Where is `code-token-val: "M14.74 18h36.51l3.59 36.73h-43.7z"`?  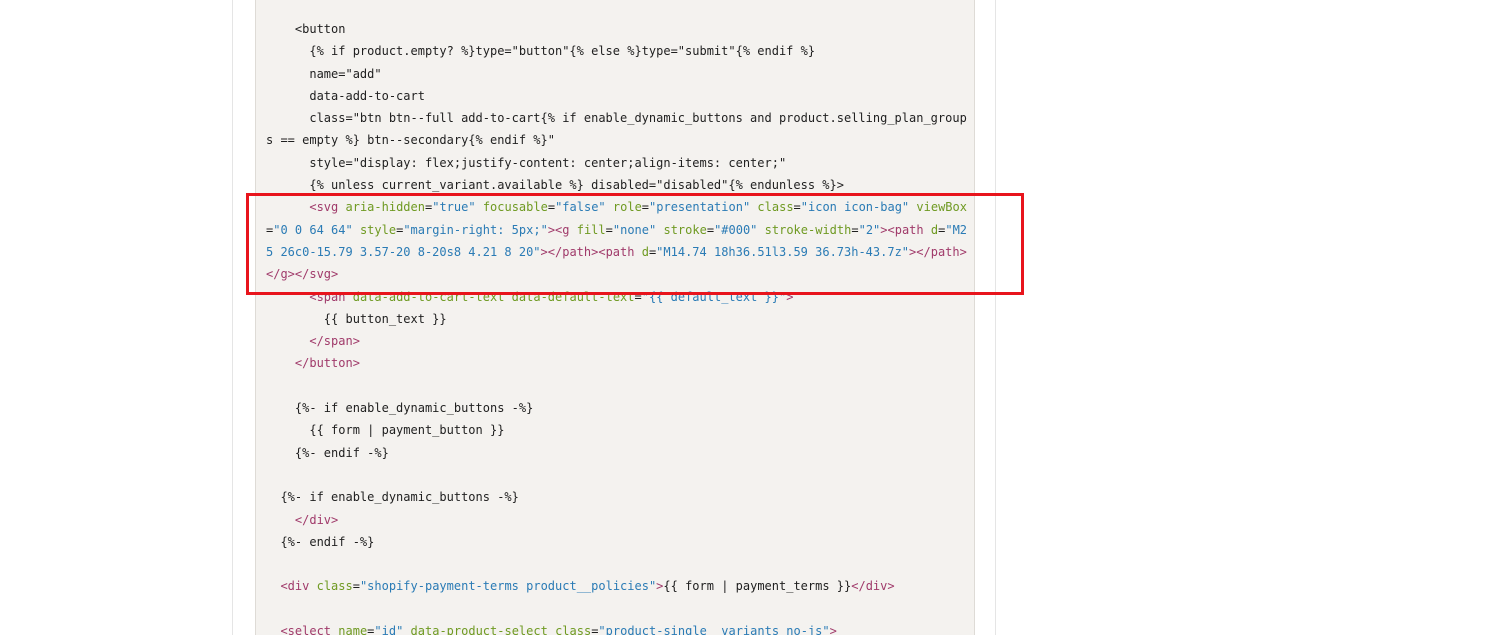
code-token-val: "M14.74 18h36.51l3.59 36.73h-43.7z" is located at coordinates (783, 251).